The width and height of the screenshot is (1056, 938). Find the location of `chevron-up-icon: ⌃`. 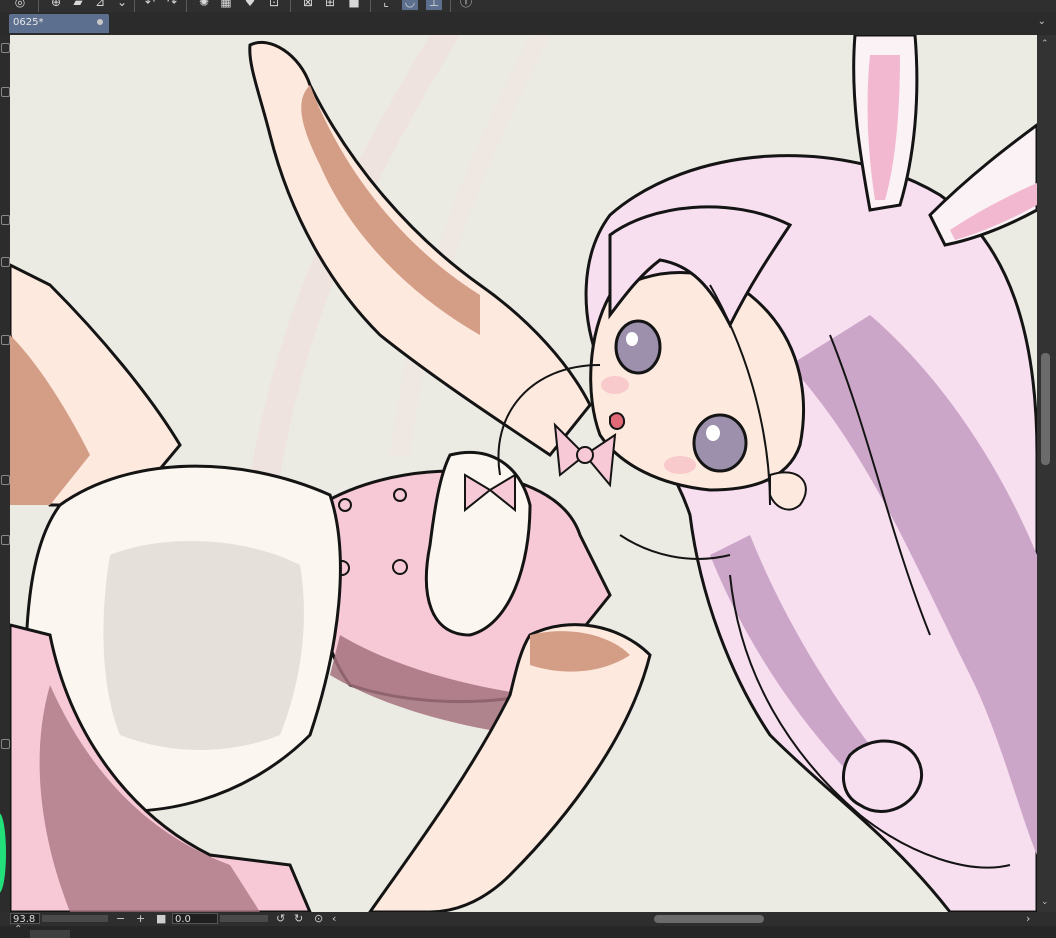

chevron-up-icon: ⌃ is located at coordinates (18, 929).